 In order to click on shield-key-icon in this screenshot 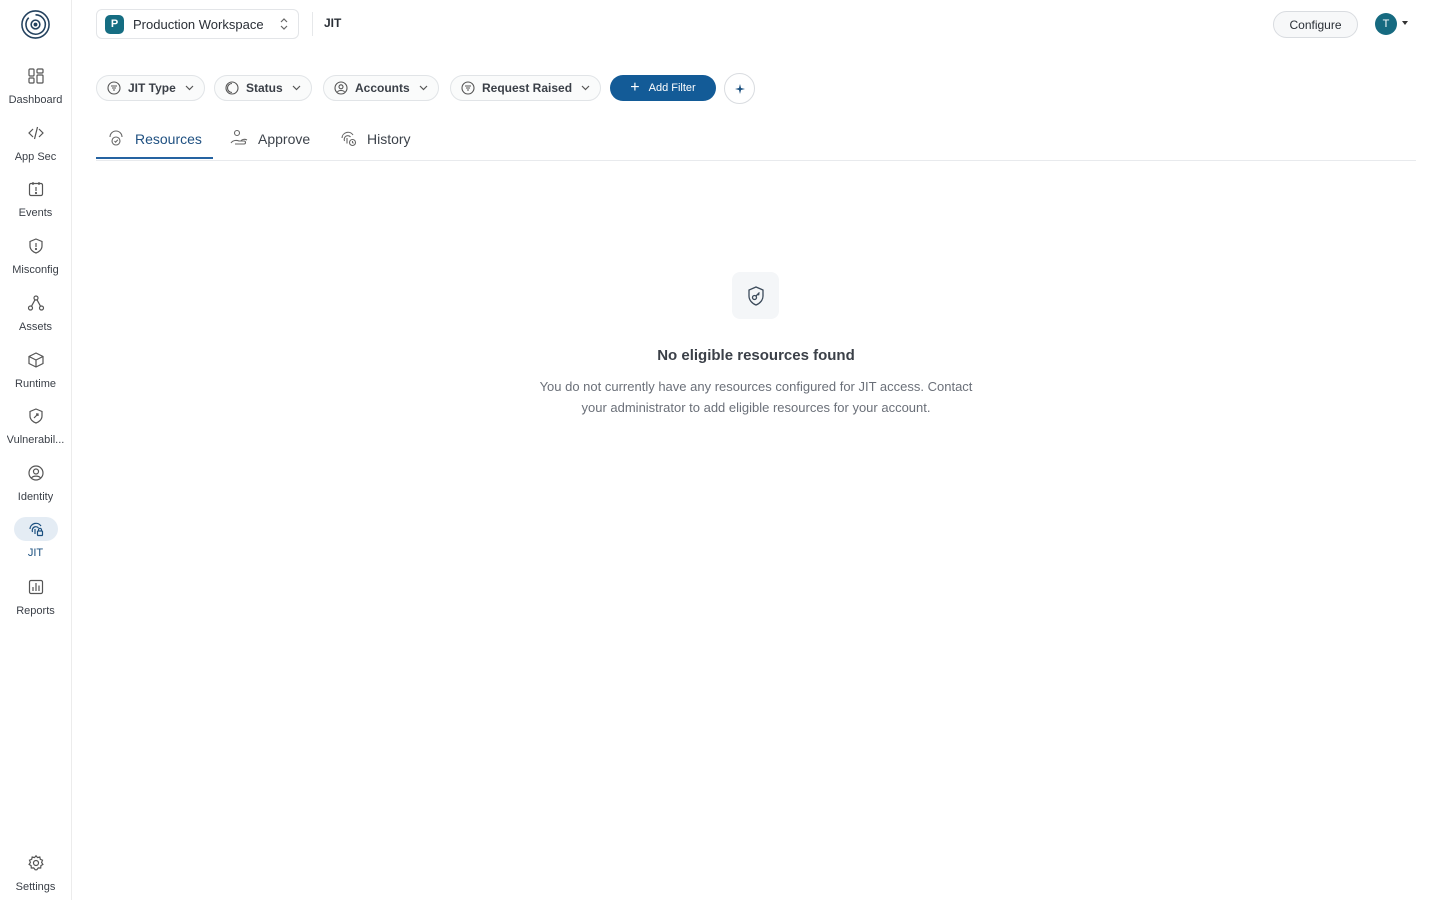, I will do `click(755, 295)`.